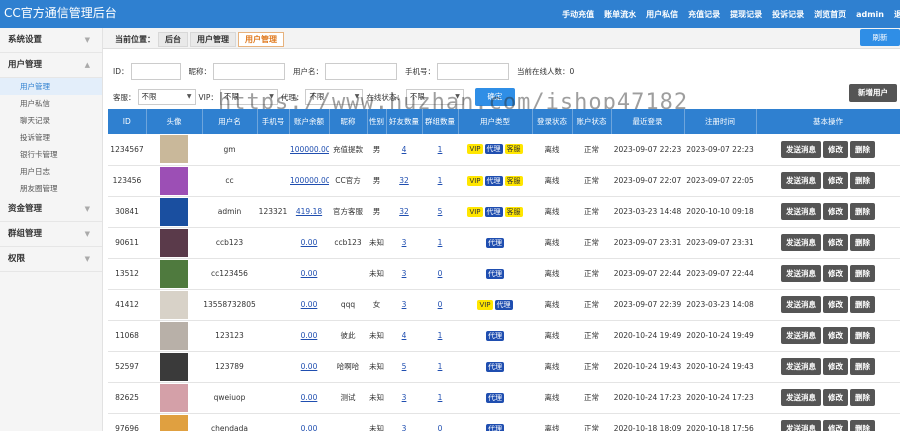  Describe the element at coordinates (720, 243) in the screenshot. I see `cell-reg-time: 2023-09-07 23:31` at that location.